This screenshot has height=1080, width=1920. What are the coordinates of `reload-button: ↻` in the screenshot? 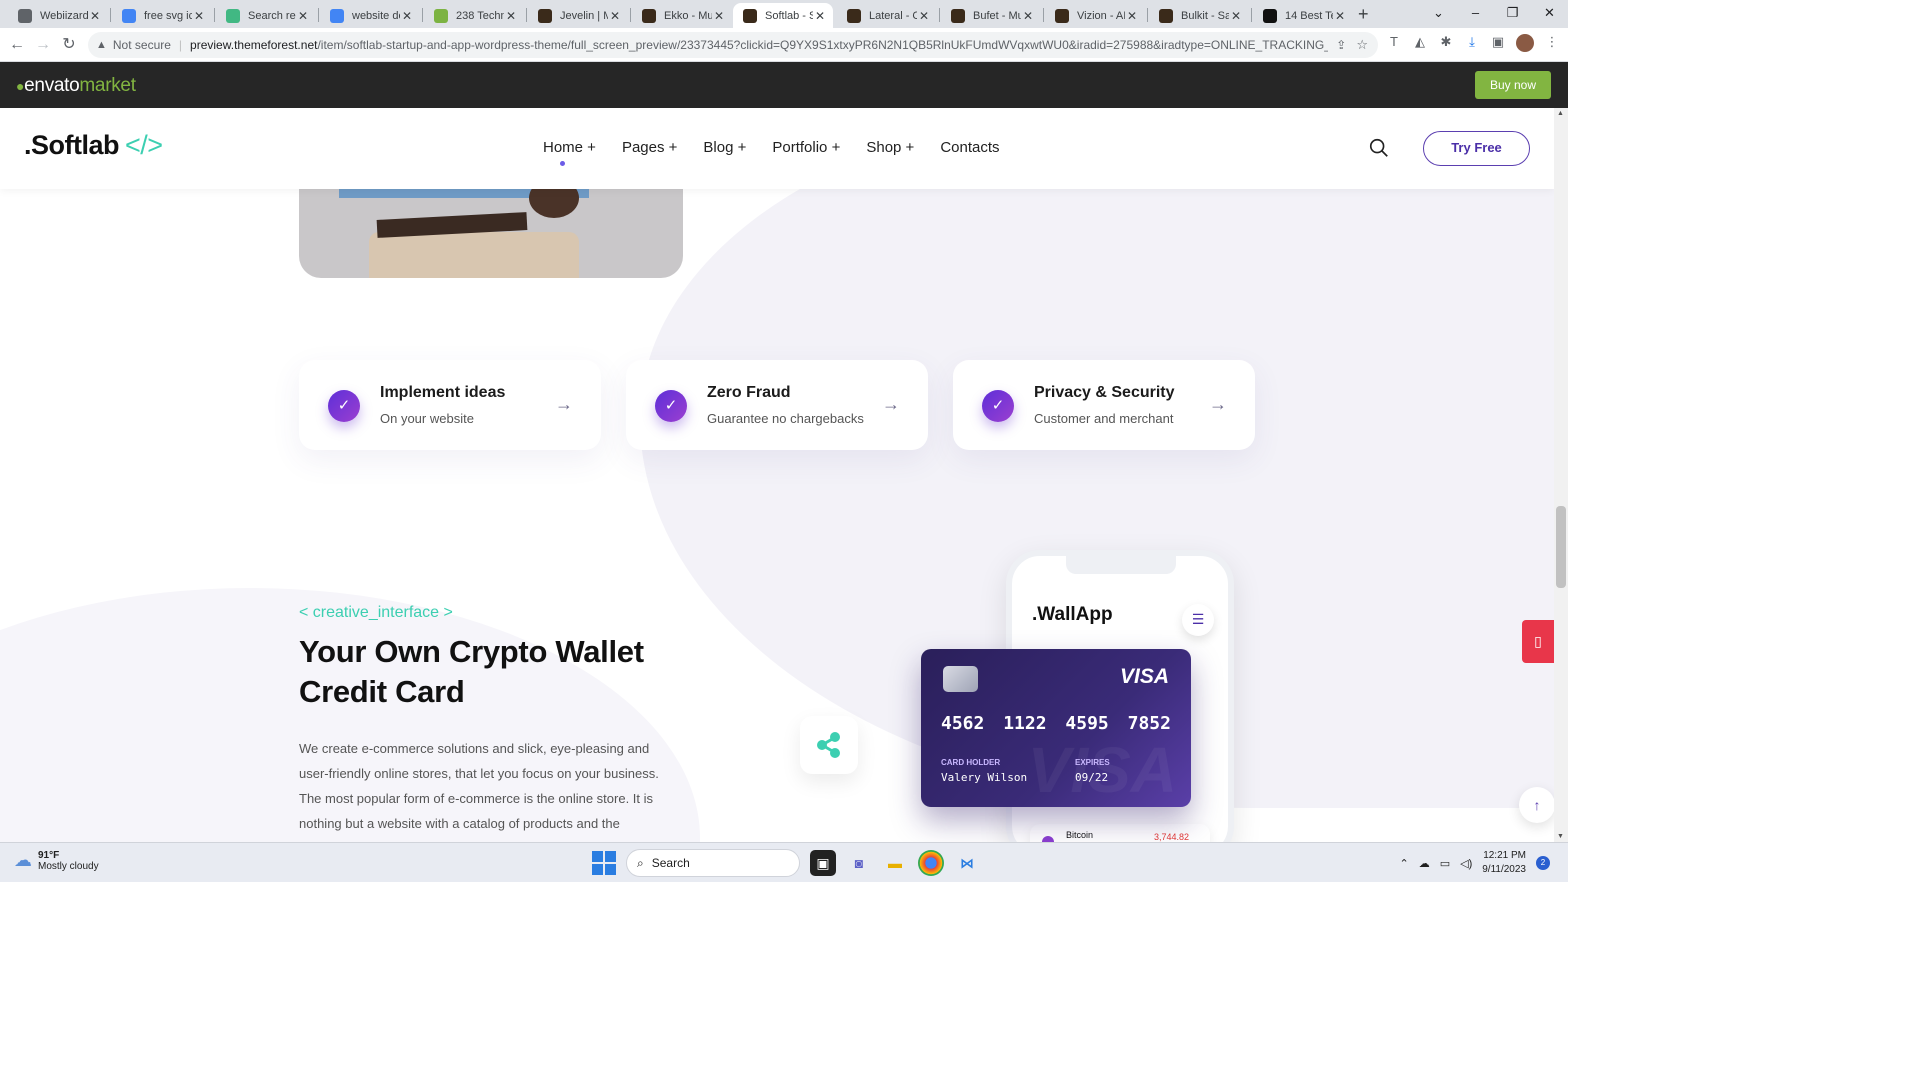 It's located at (69, 45).